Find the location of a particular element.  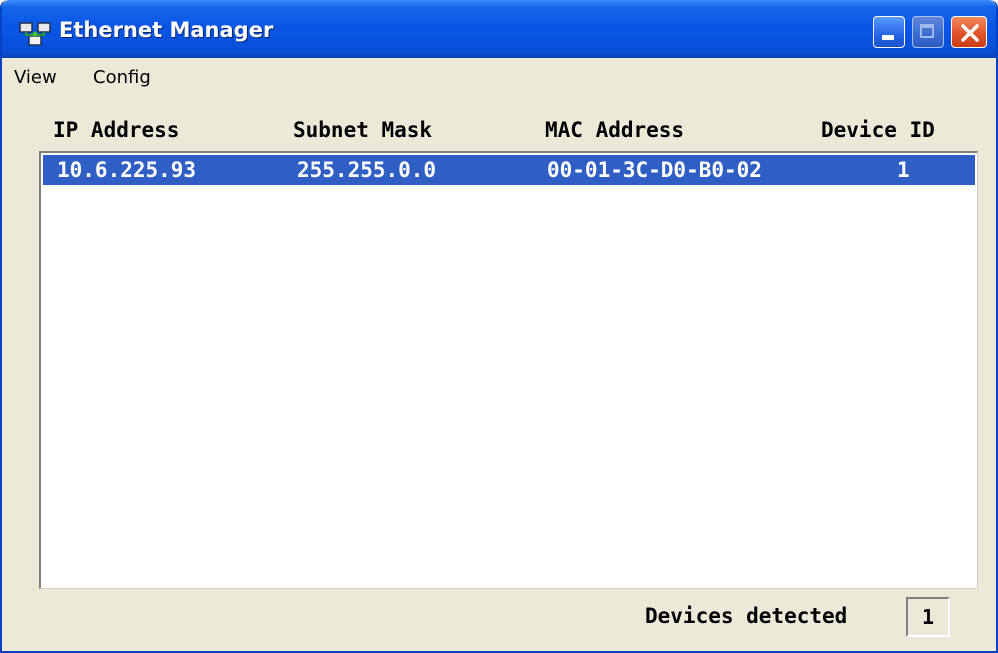

column-header-subnet-mask: Subnet Mask is located at coordinates (362, 130).